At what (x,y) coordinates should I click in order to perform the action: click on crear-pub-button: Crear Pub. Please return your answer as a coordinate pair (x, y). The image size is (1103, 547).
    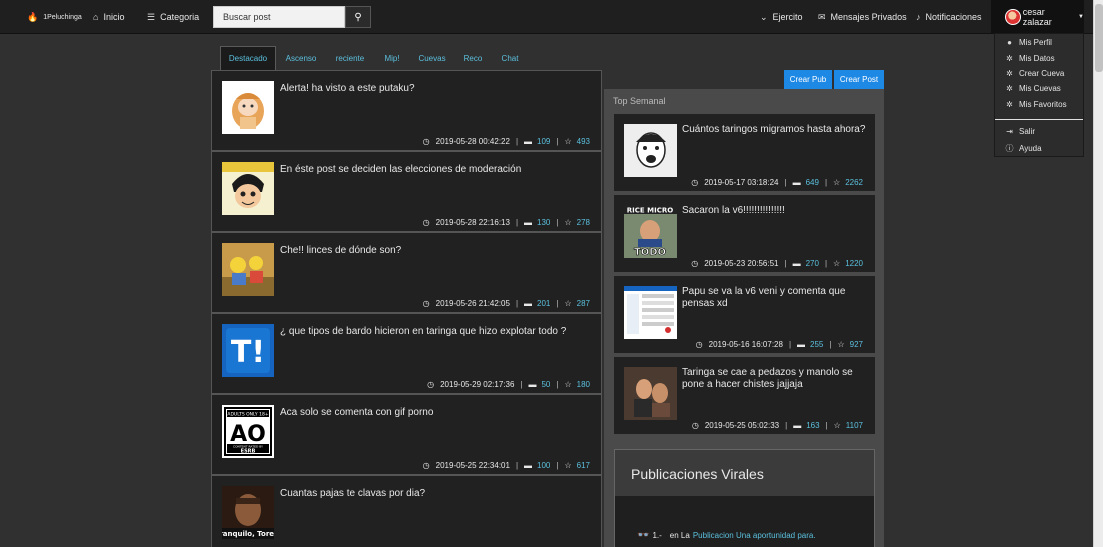
    Looking at the image, I should click on (808, 79).